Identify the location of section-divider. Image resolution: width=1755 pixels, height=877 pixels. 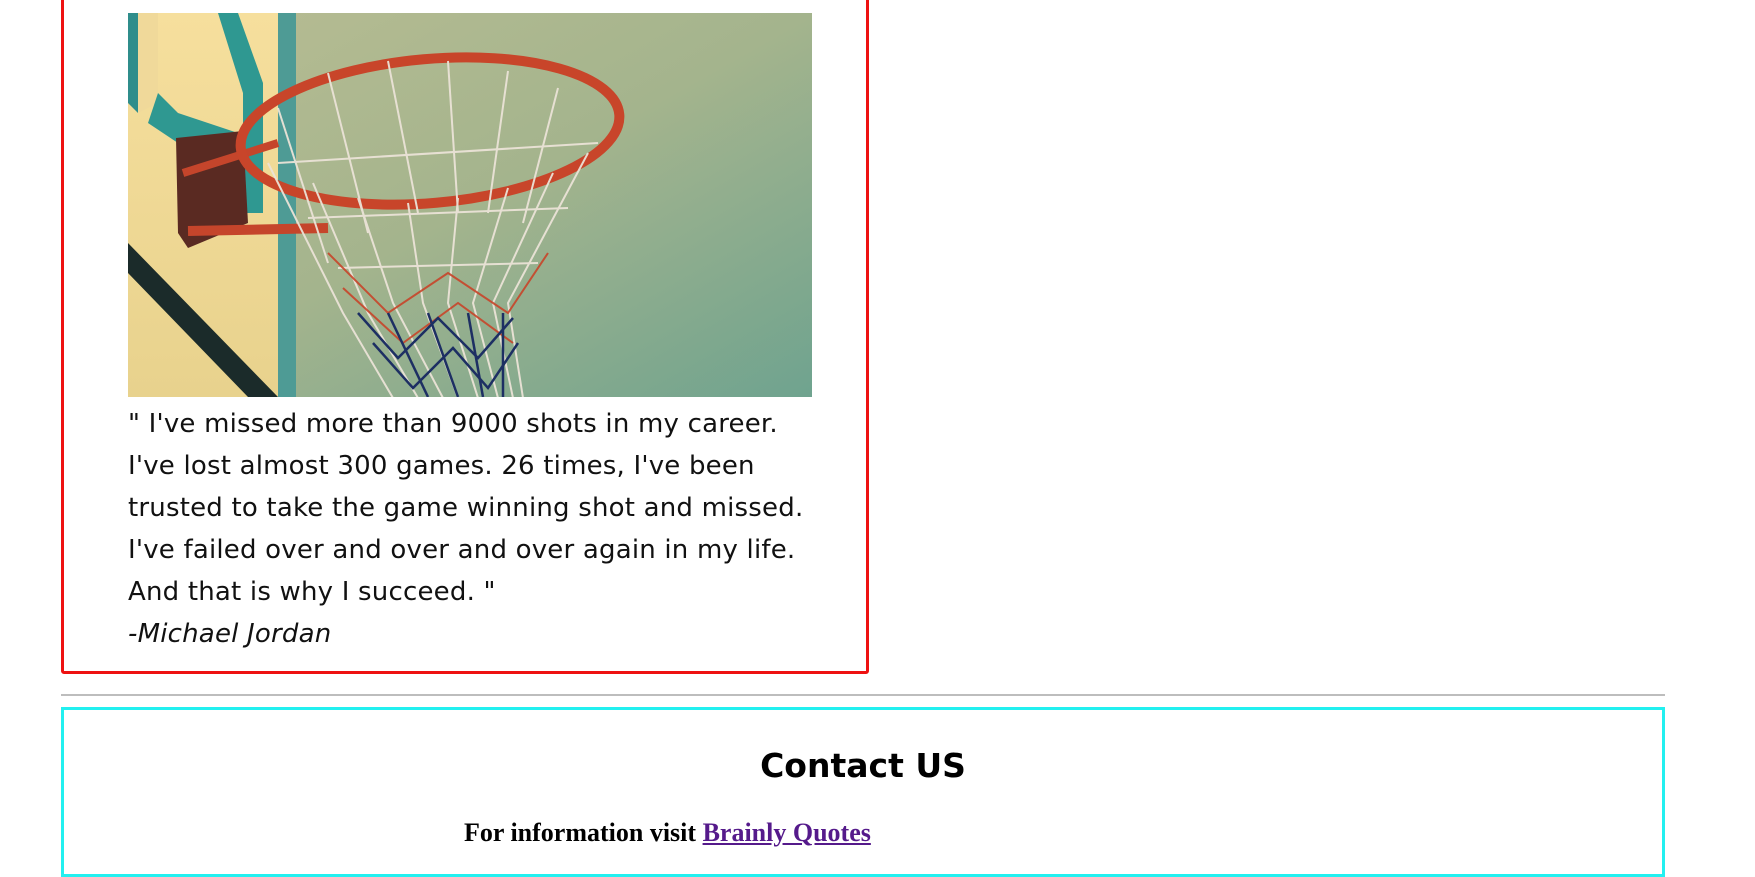
(863, 695).